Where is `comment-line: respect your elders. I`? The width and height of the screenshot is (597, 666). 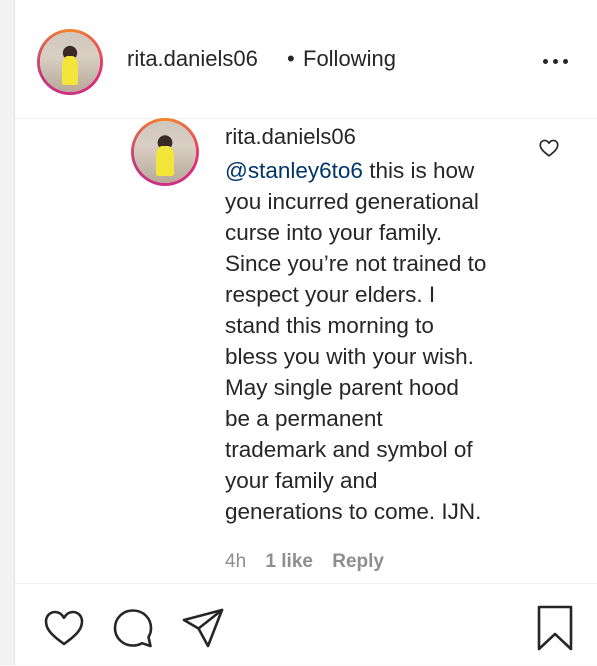
comment-line: respect your elders. I is located at coordinates (330, 294).